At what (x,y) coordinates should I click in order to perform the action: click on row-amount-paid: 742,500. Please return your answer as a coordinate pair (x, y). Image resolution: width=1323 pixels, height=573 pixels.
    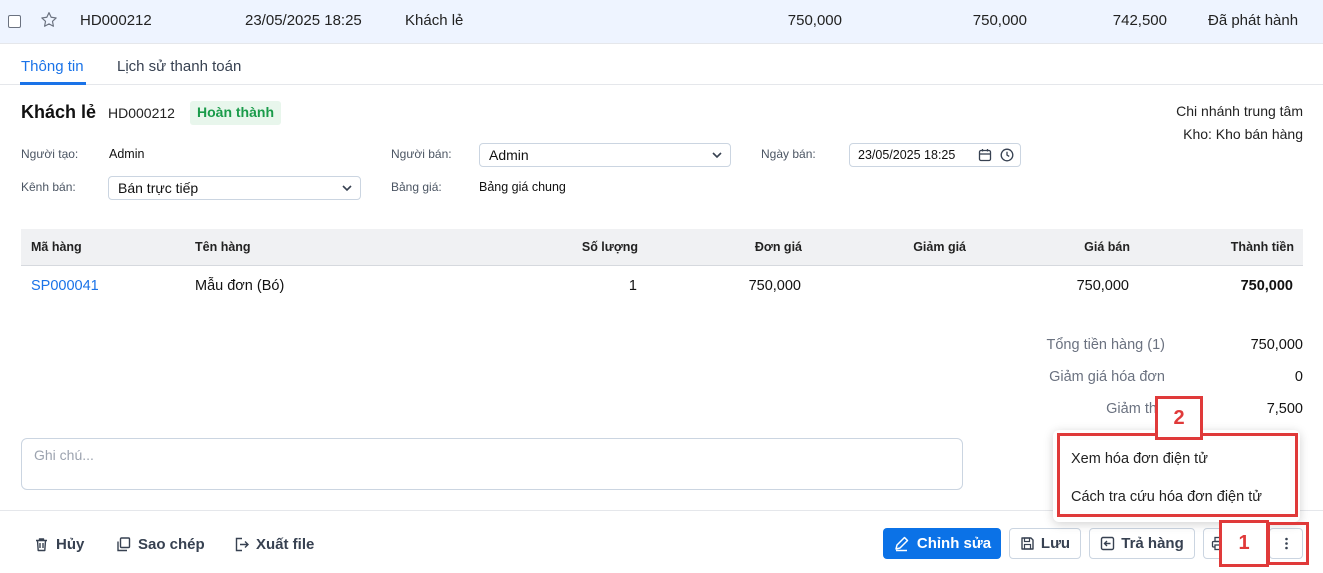
    Looking at the image, I should click on (1139, 20).